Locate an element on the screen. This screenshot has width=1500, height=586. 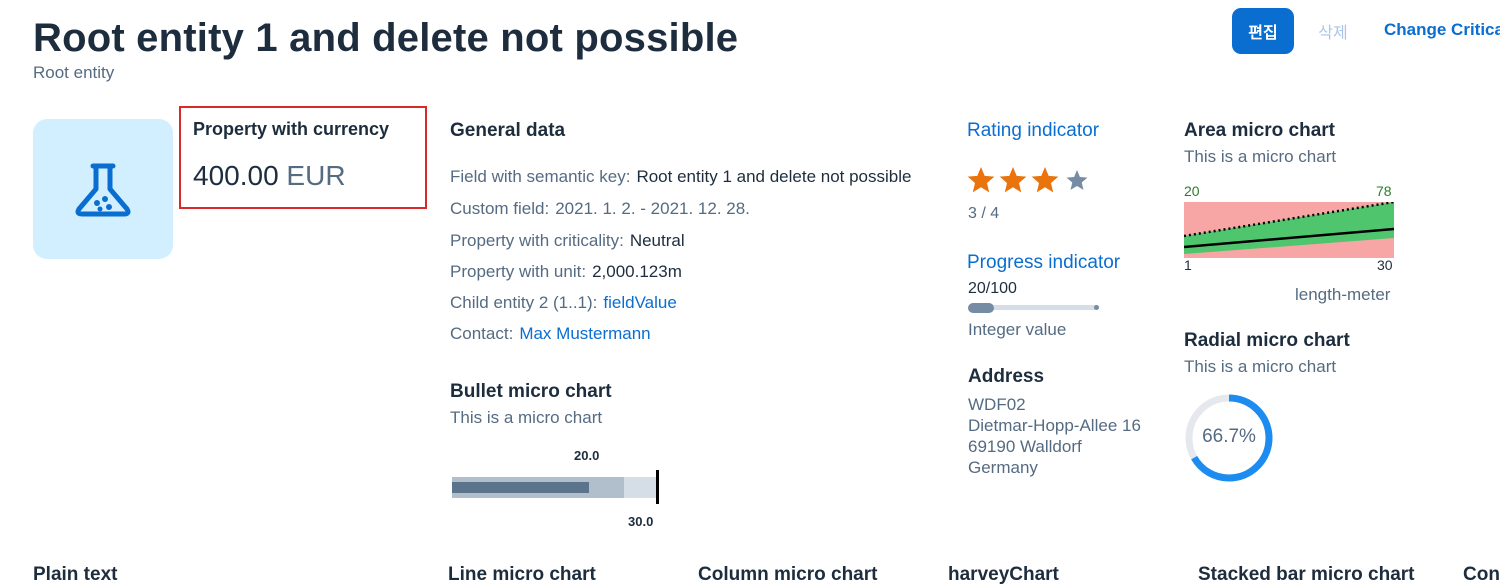
radial-chart-heading: Radial micro chart is located at coordinates (1267, 340).